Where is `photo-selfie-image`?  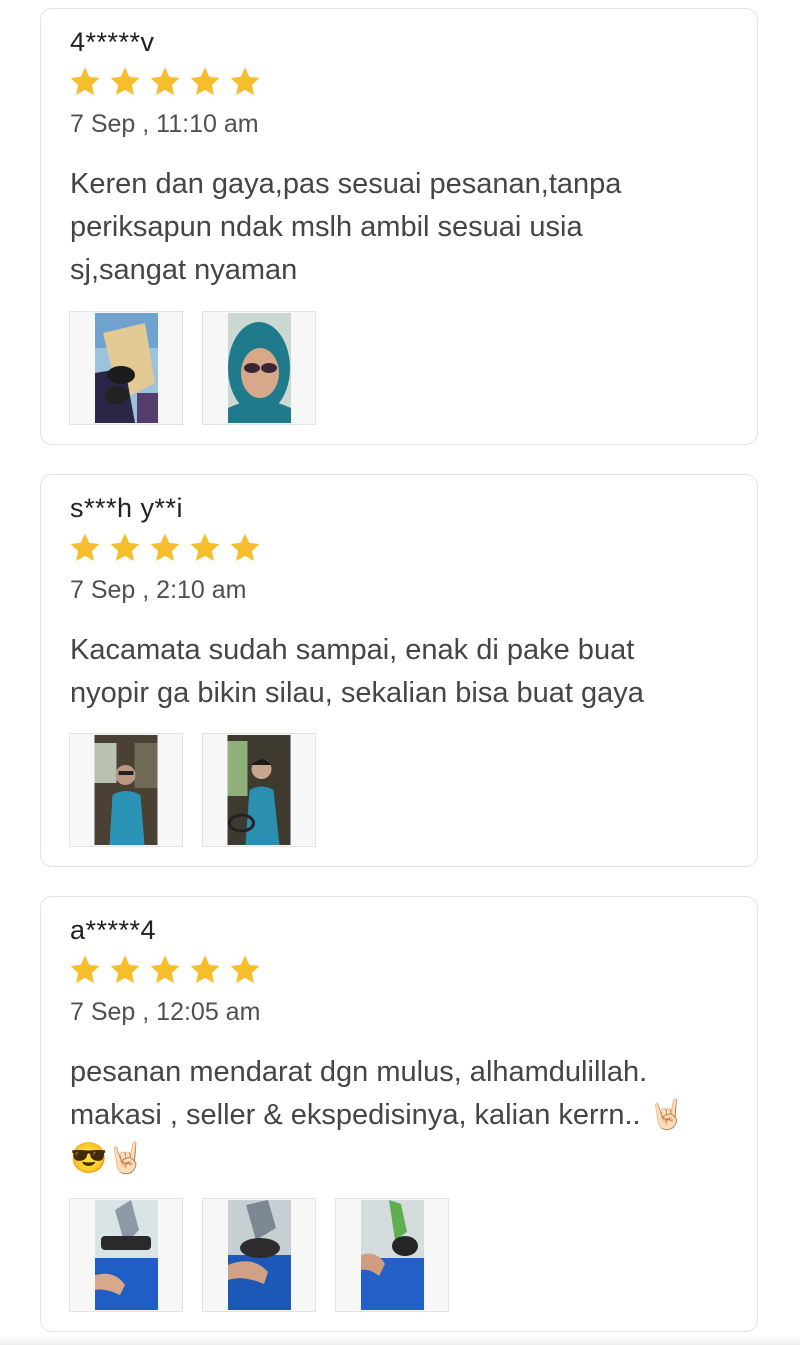
photo-selfie-image is located at coordinates (259, 368).